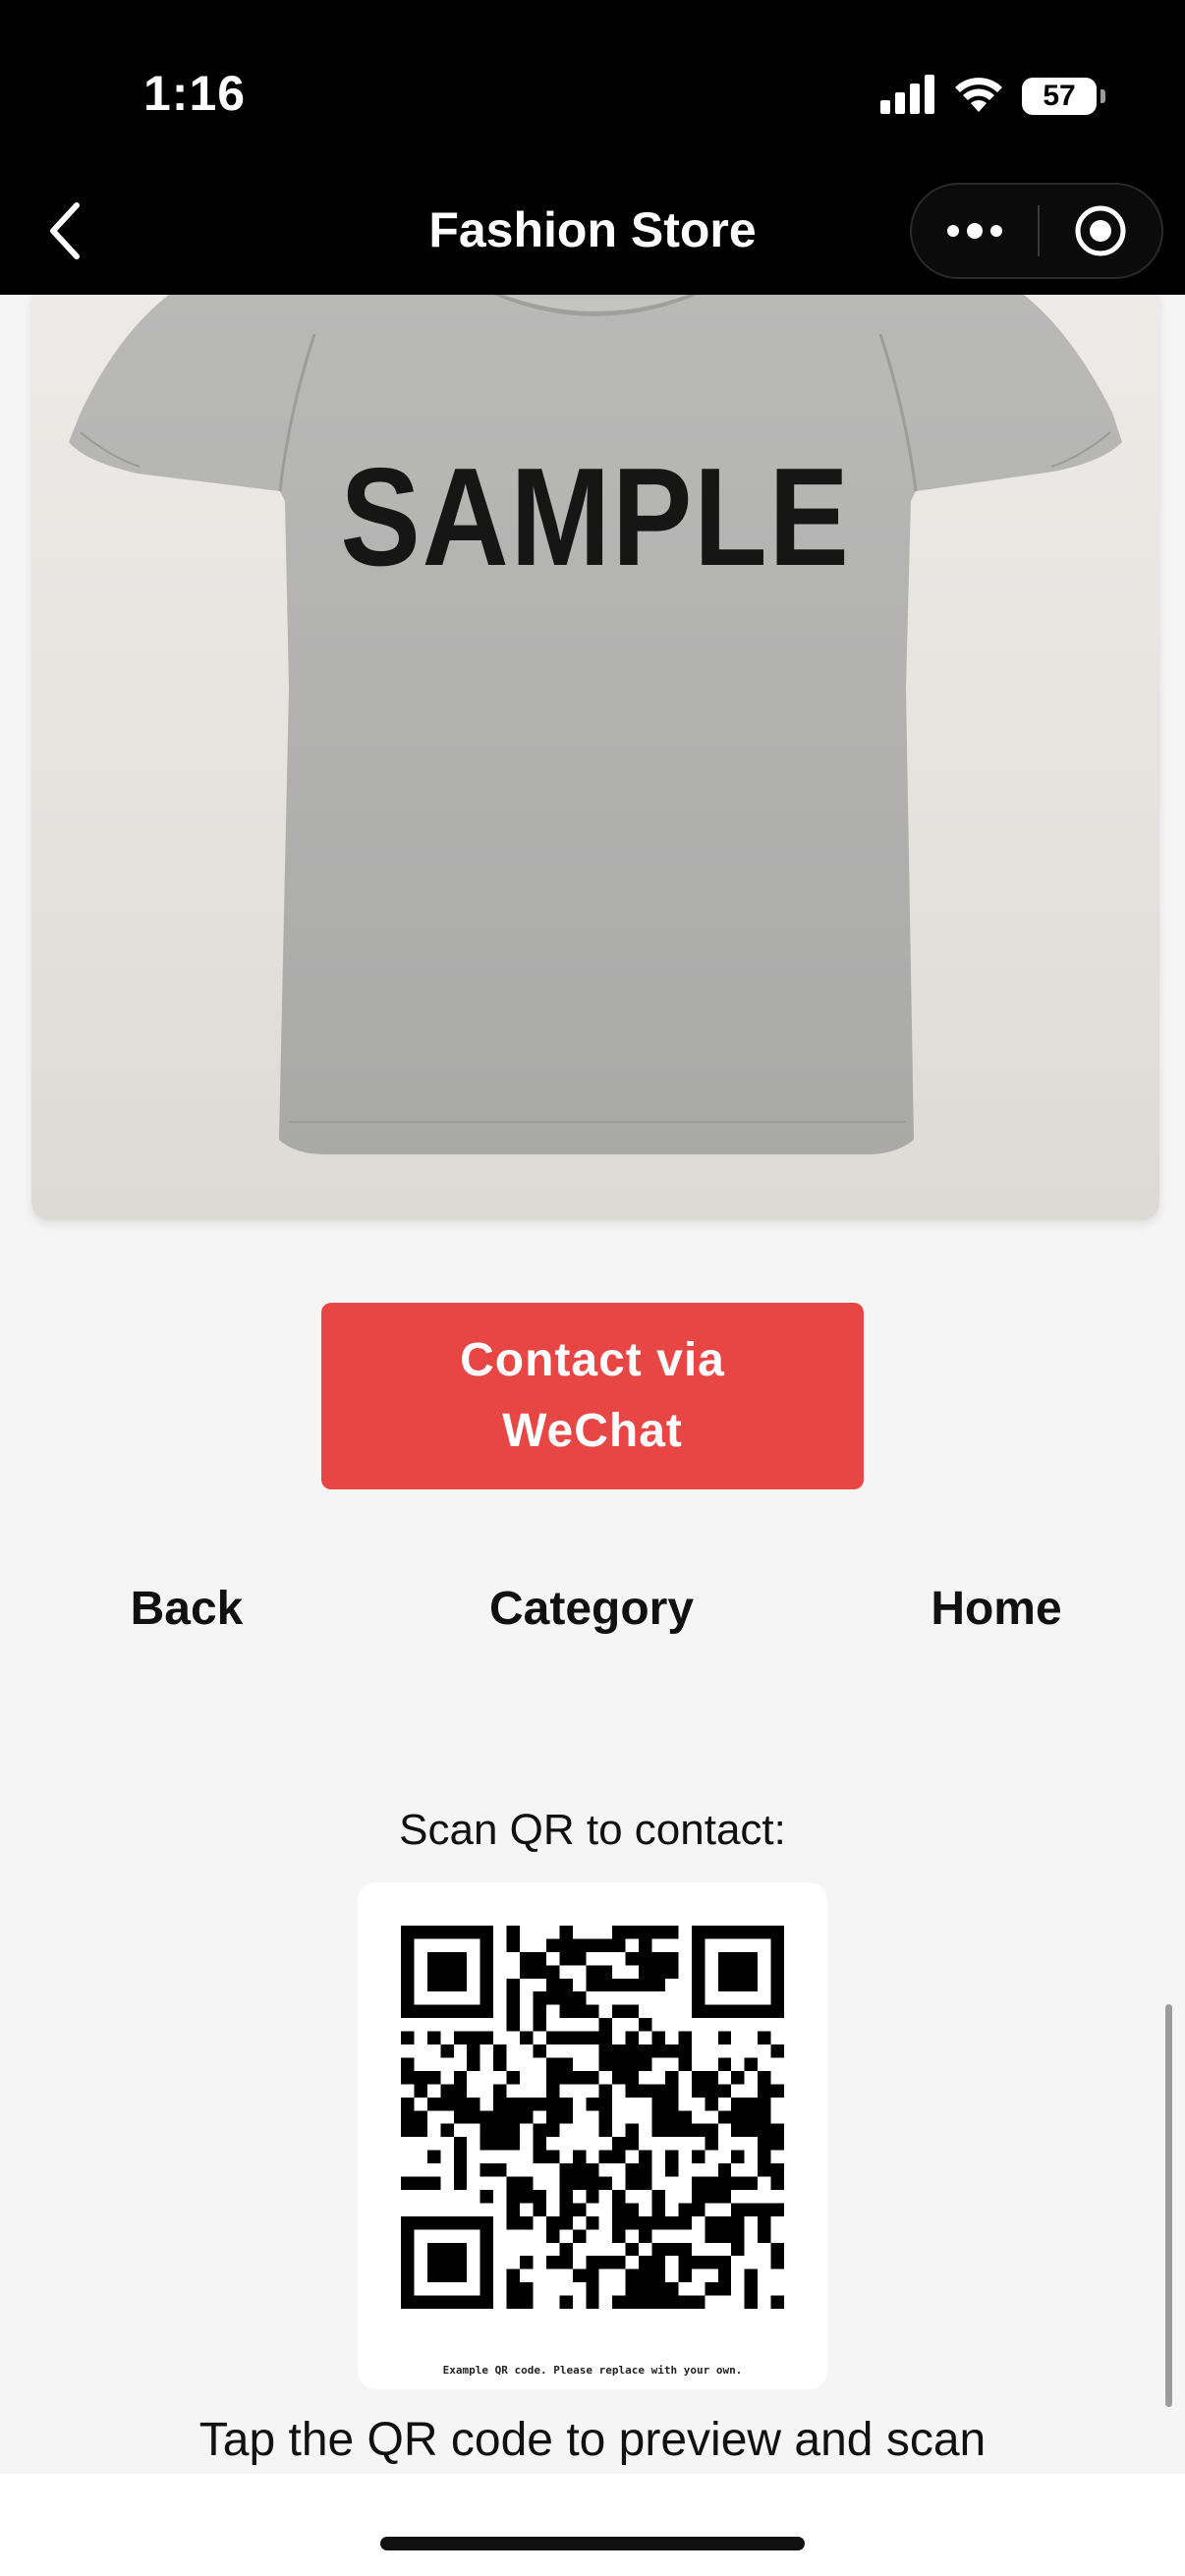  I want to click on footer-nav: Back Category Home, so click(592, 1616).